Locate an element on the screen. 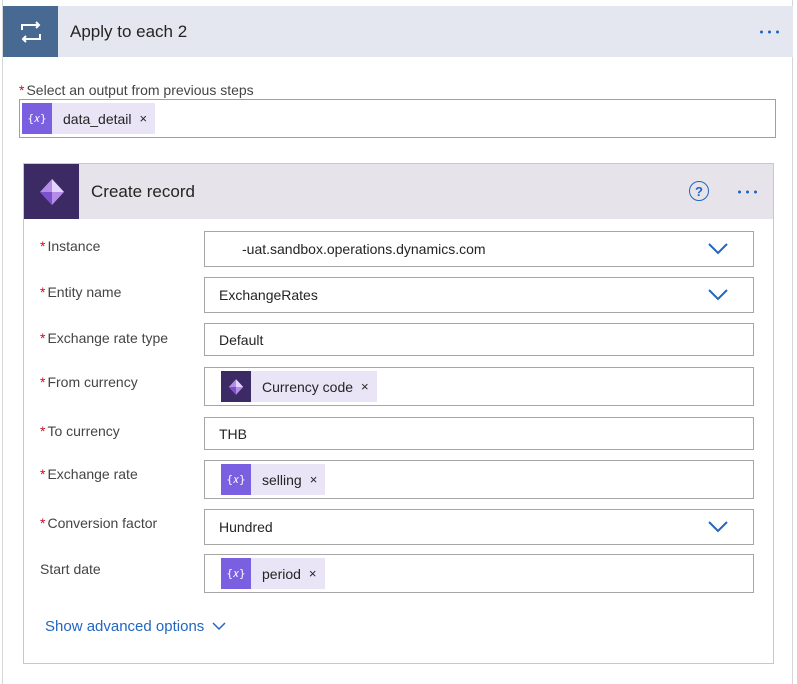 The height and width of the screenshot is (684, 797). period-token: {𝑥} period × is located at coordinates (273, 573).